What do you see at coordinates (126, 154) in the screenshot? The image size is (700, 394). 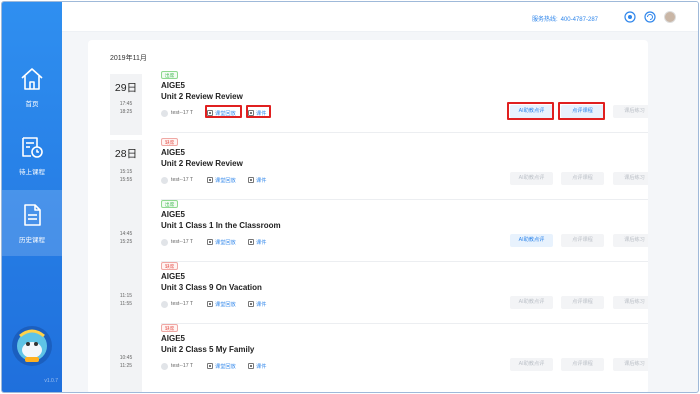 I see `date-day: 28日` at bounding box center [126, 154].